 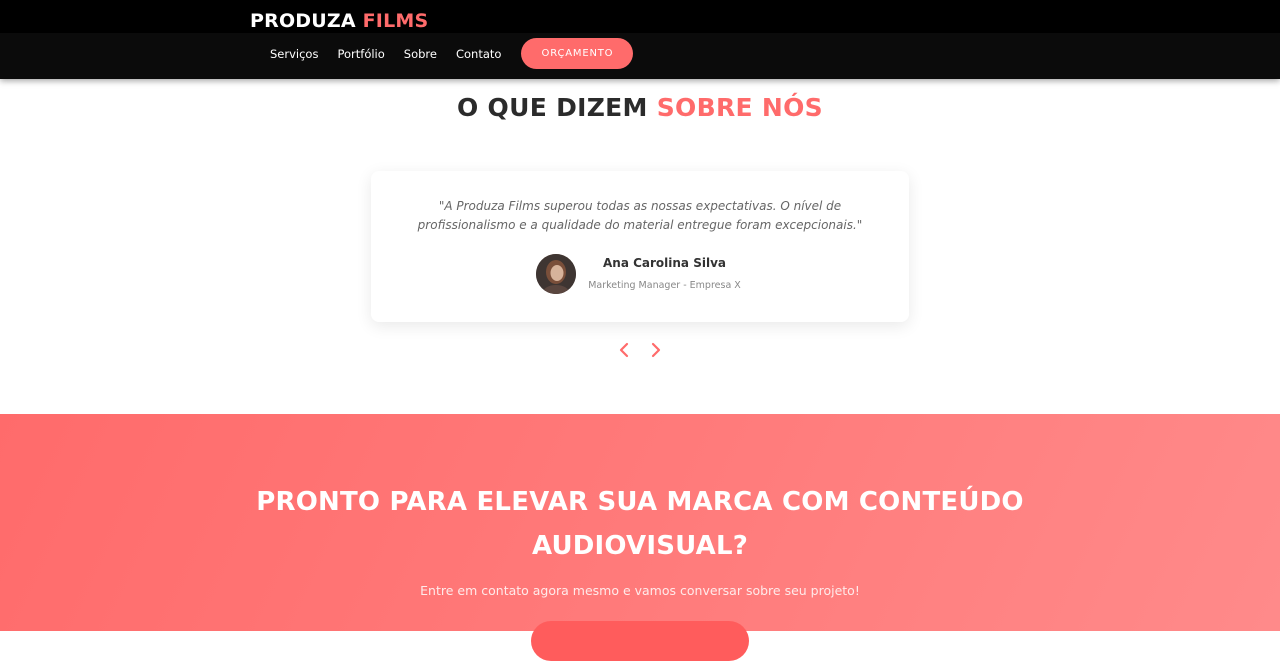 What do you see at coordinates (739, 107) in the screenshot?
I see `testimonials-title-accent: SOBRE NÓS` at bounding box center [739, 107].